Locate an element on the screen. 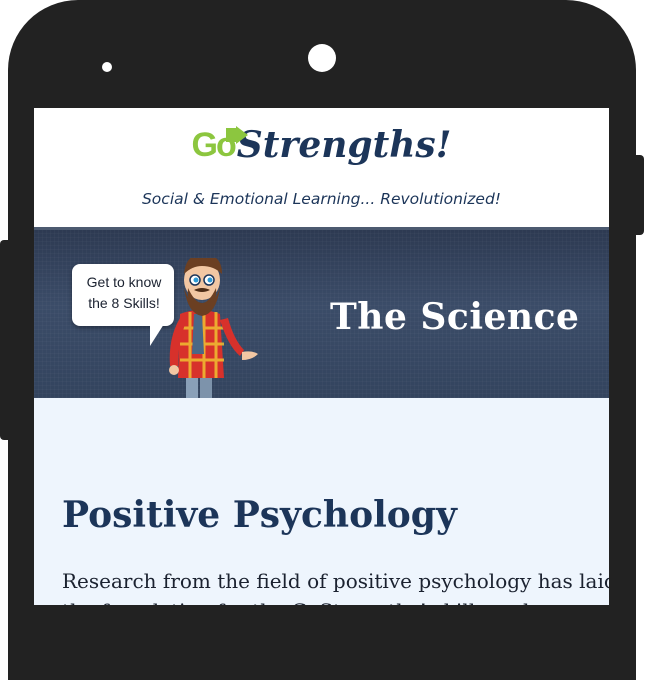 Image resolution: width=646 pixels, height=680 pixels. phone-volume-button is located at coordinates (5, 340).